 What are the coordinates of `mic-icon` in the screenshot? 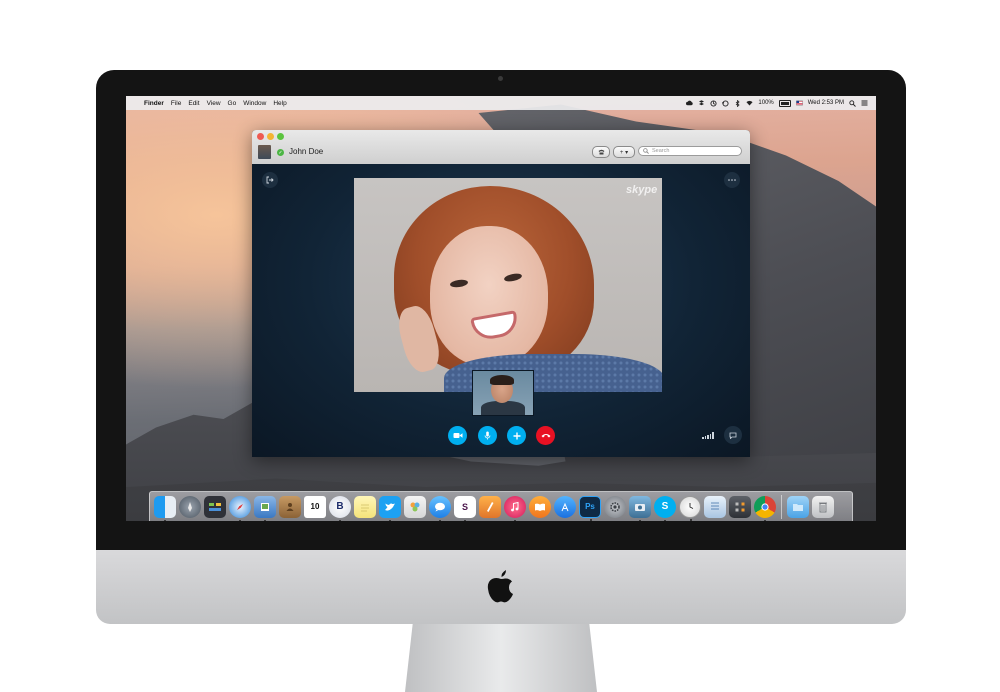 It's located at (487, 435).